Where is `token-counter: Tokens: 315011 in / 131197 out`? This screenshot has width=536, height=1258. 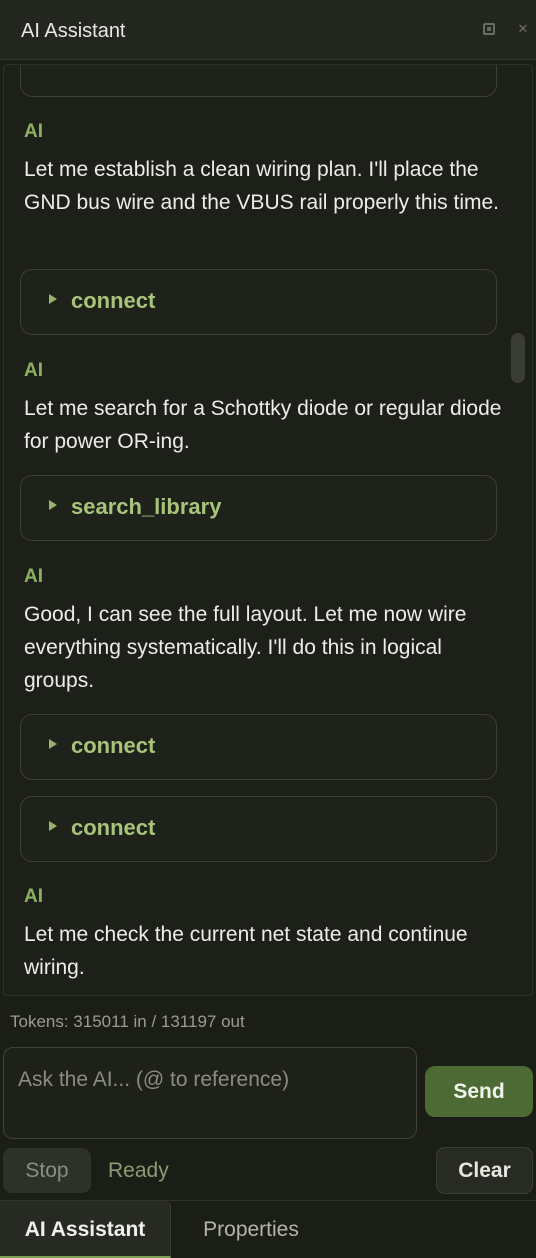 token-counter: Tokens: 315011 in / 131197 out is located at coordinates (127, 1021).